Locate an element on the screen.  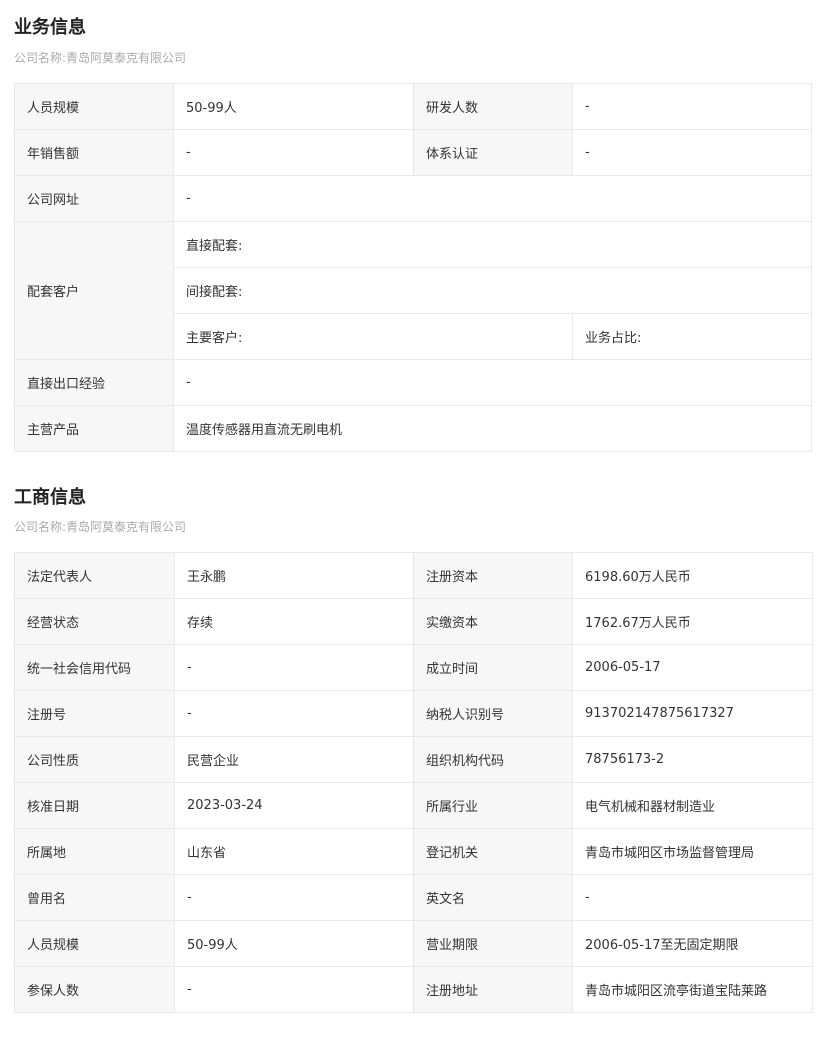
direct-supply-label: 直接配套: is located at coordinates (492, 244).